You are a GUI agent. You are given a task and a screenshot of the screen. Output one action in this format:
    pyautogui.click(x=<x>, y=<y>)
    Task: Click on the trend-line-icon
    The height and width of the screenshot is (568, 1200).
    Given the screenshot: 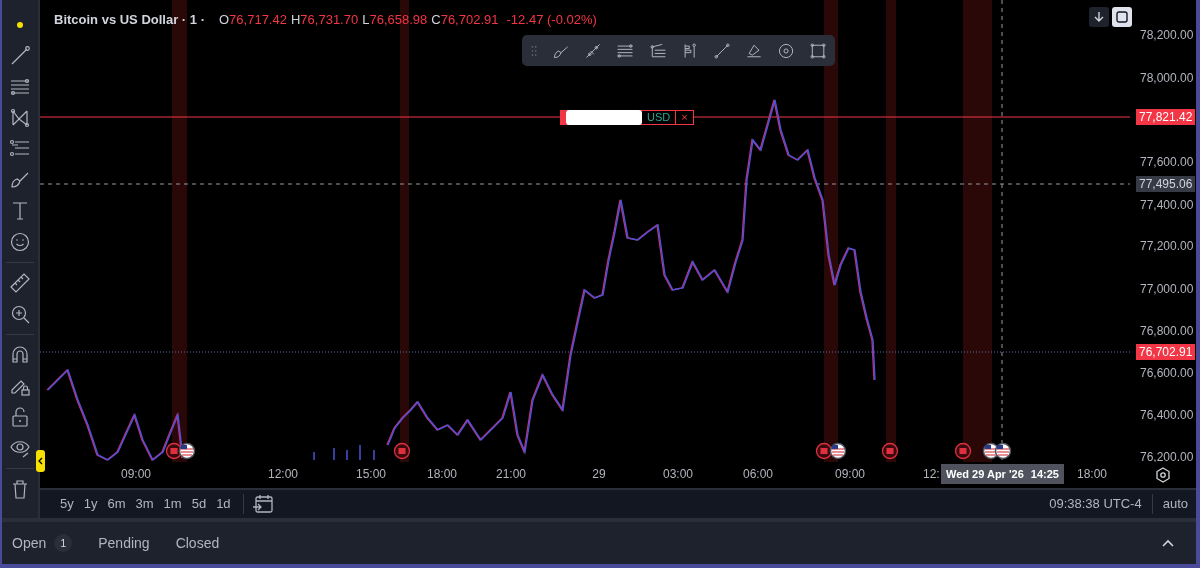 What is the action you would take?
    pyautogui.click(x=20, y=56)
    